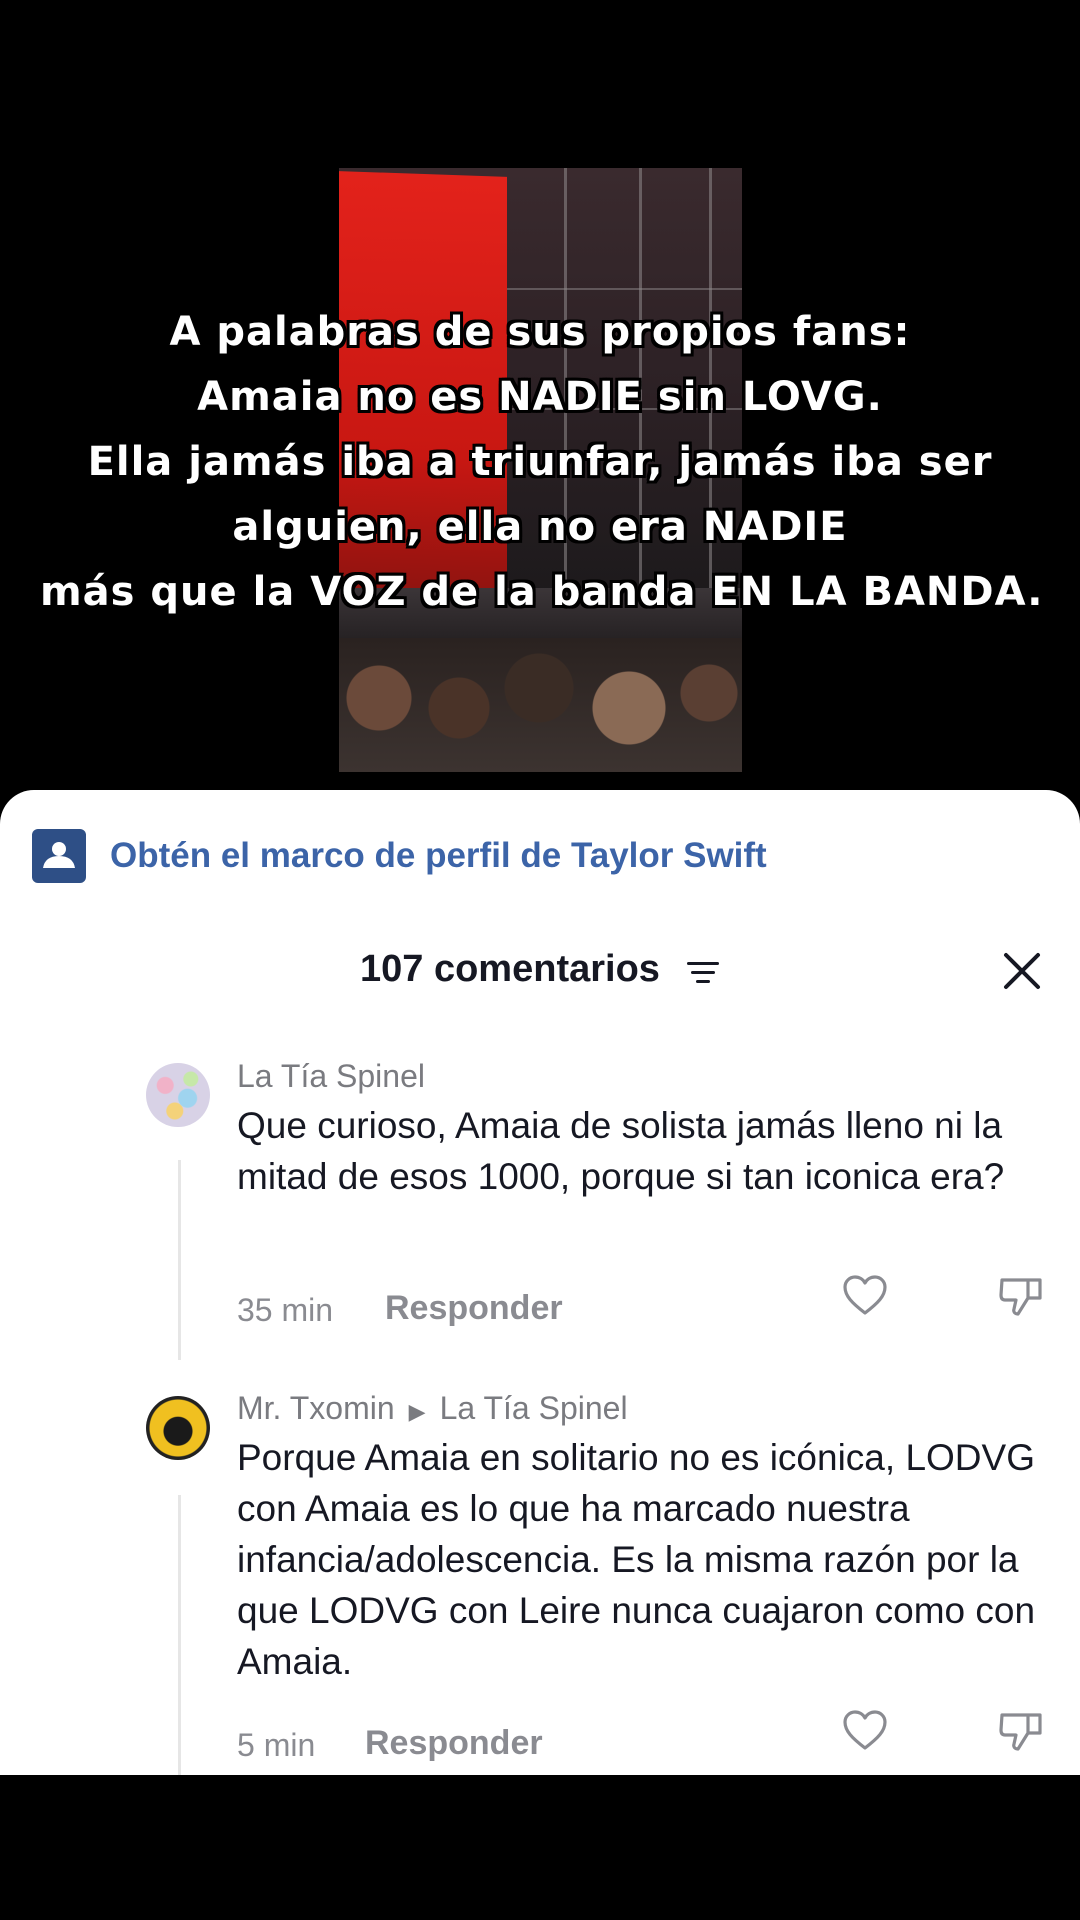  I want to click on profile-frame-promo: Obtén el marco de perfil de Taylor Swift, so click(399, 856).